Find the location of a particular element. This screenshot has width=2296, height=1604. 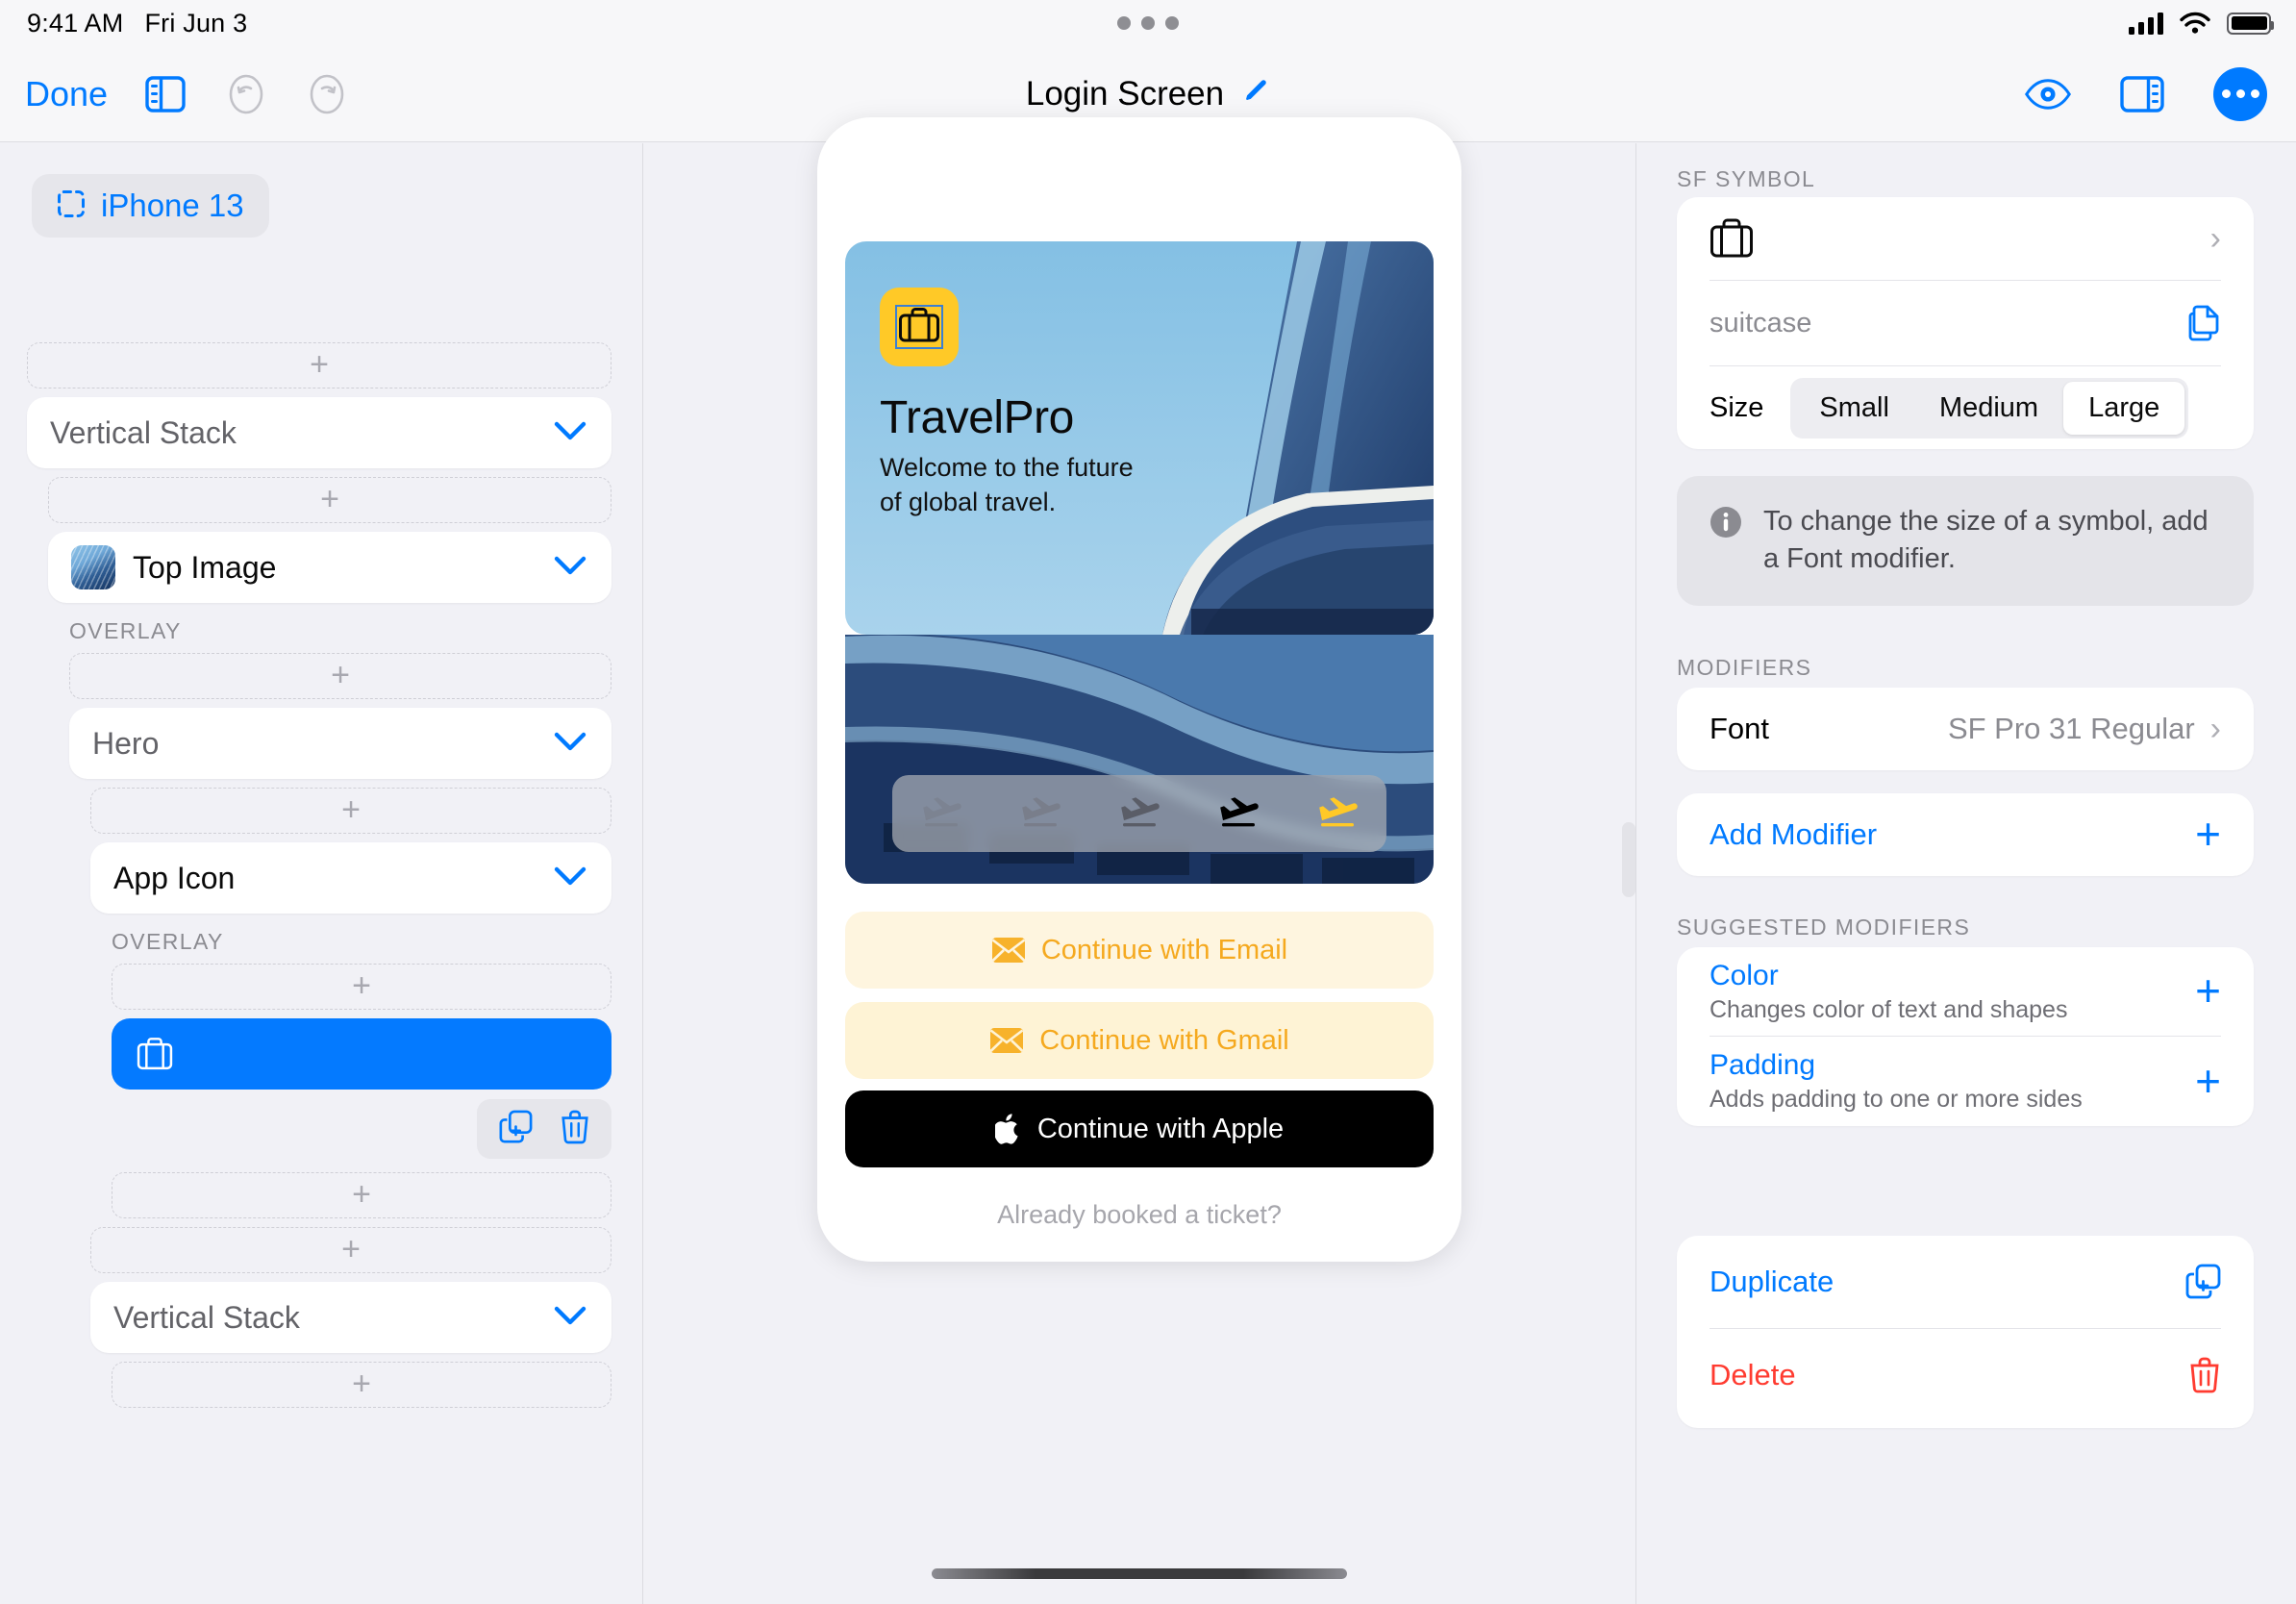

flight-status-bar is located at coordinates (1139, 813).